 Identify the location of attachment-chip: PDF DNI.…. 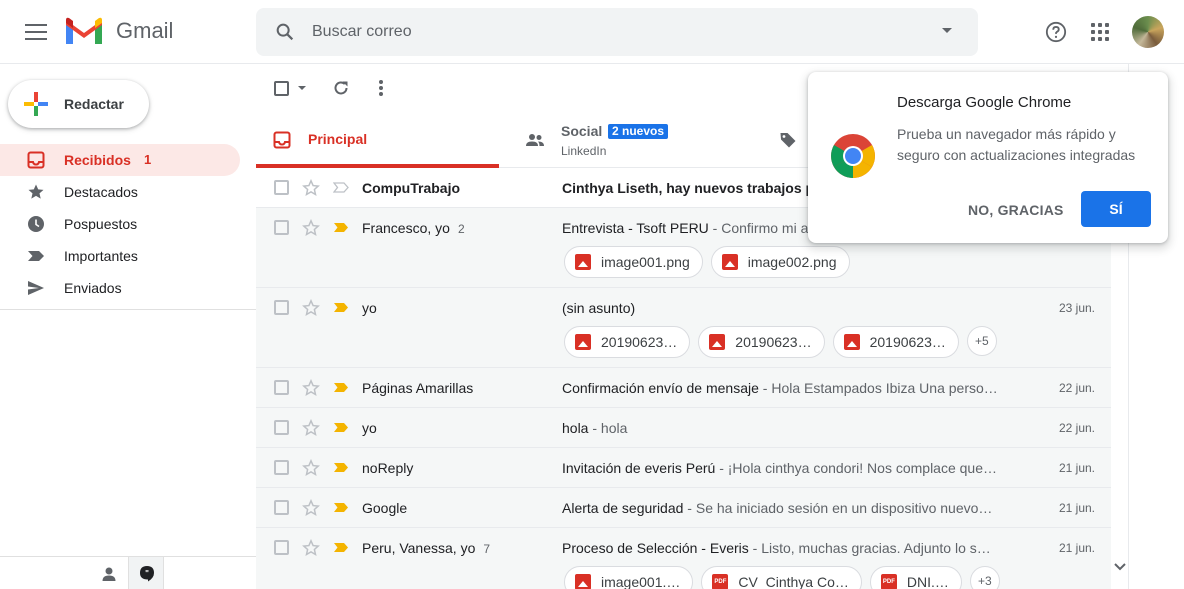
(915, 577).